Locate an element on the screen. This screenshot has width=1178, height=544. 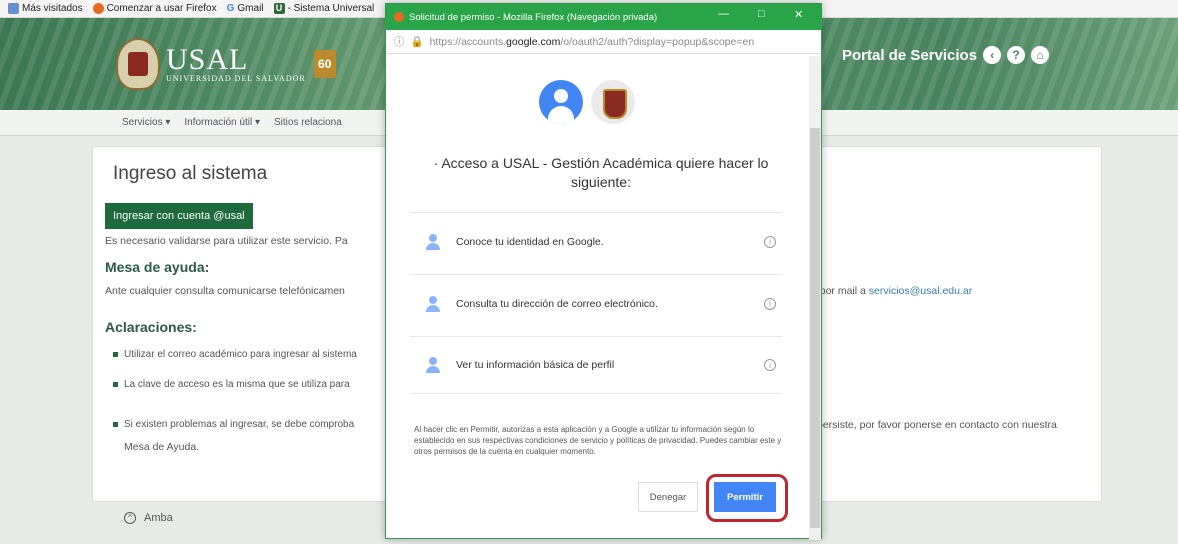
lock-icon: 🔒 is located at coordinates (417, 42).